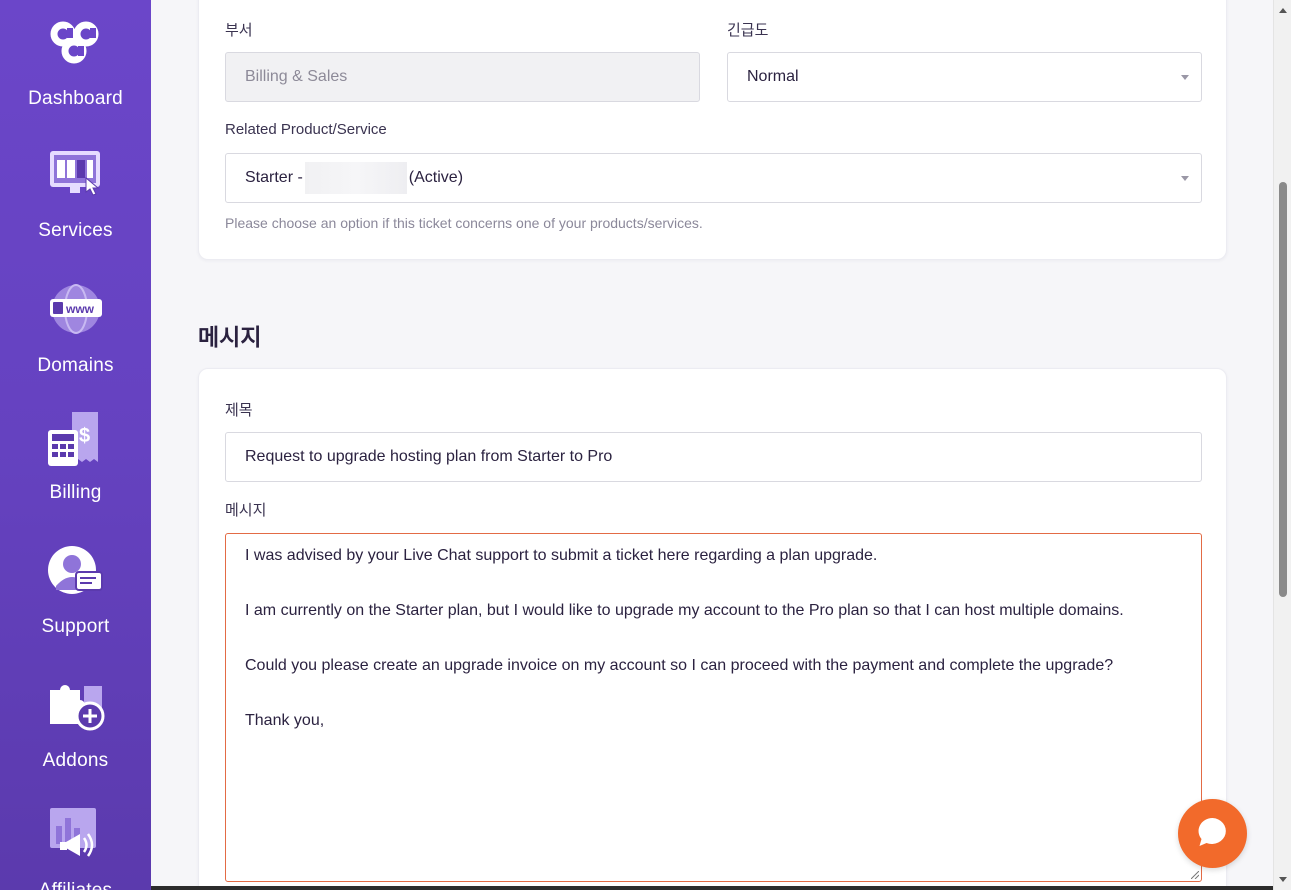 The height and width of the screenshot is (890, 1291). What do you see at coordinates (773, 76) in the screenshot?
I see `priority-value: Normal` at bounding box center [773, 76].